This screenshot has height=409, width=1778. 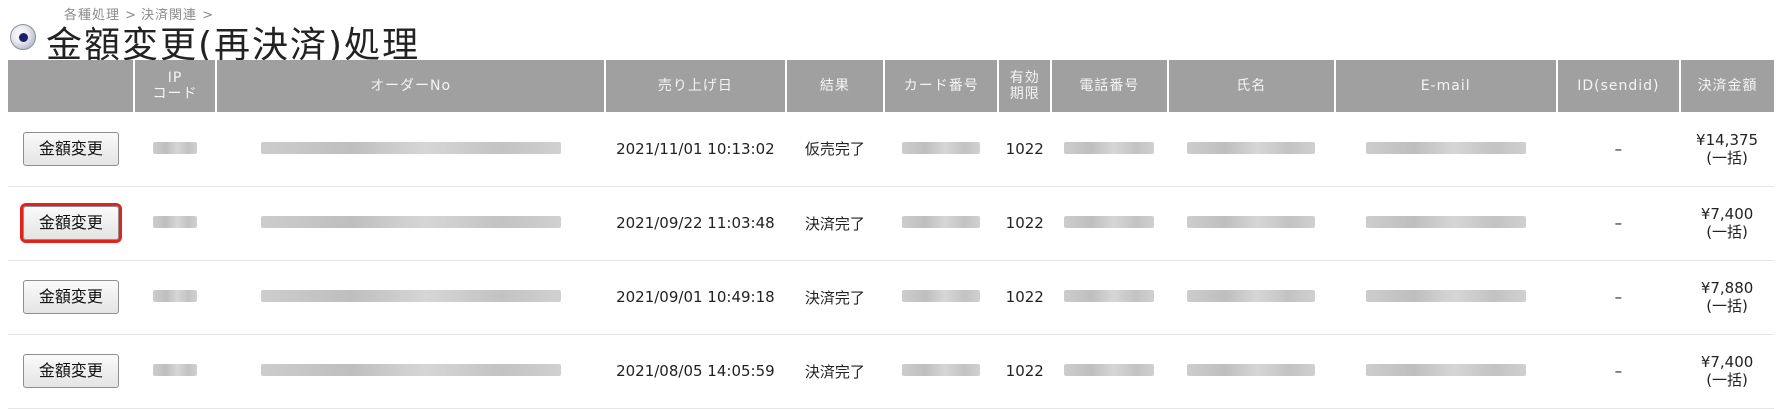 What do you see at coordinates (695, 149) in the screenshot?
I see `sale-date-cell: 2021/11/01 10:13:02` at bounding box center [695, 149].